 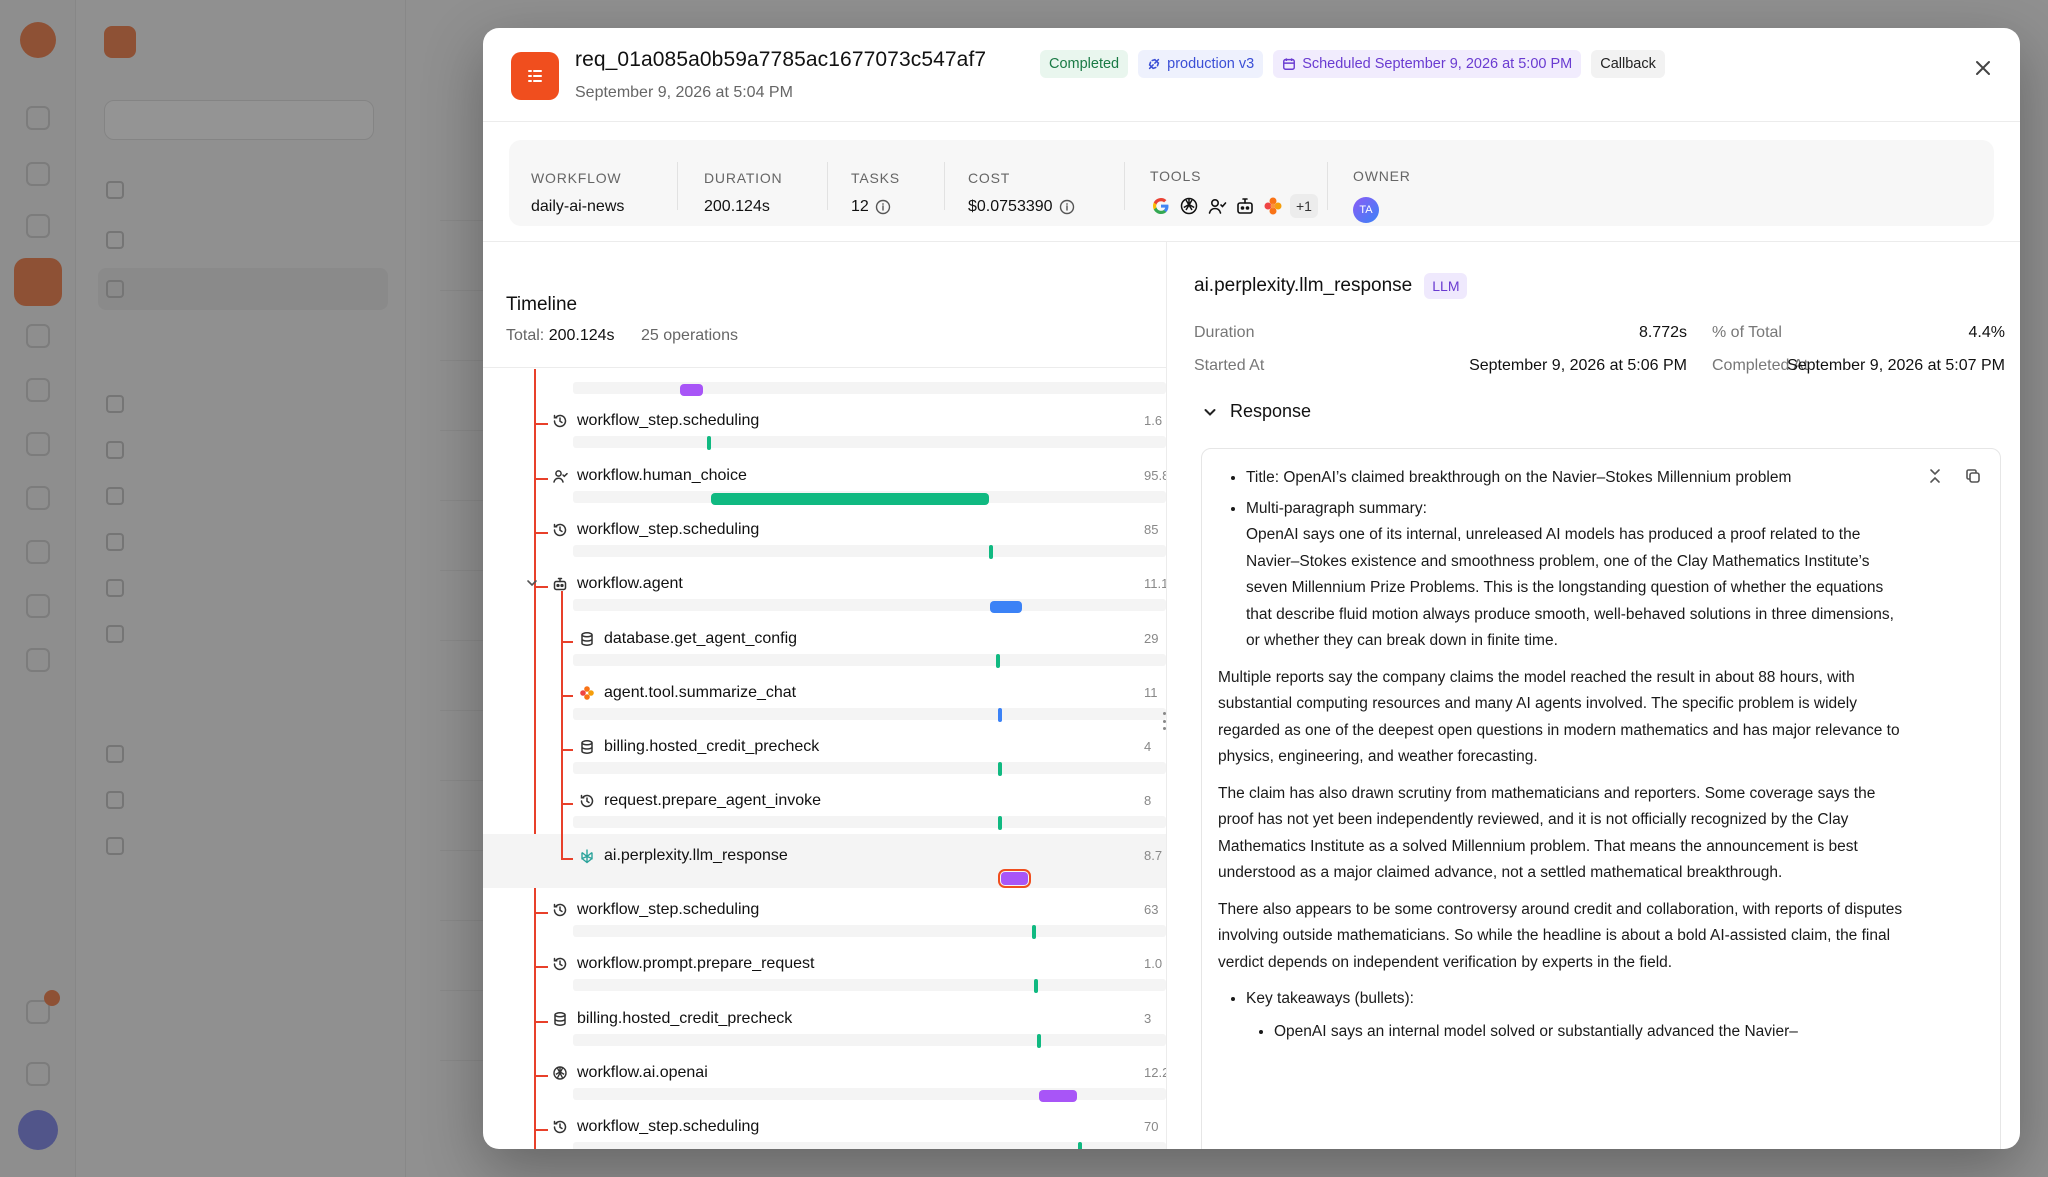 What do you see at coordinates (1273, 206) in the screenshot?
I see `claude-icon` at bounding box center [1273, 206].